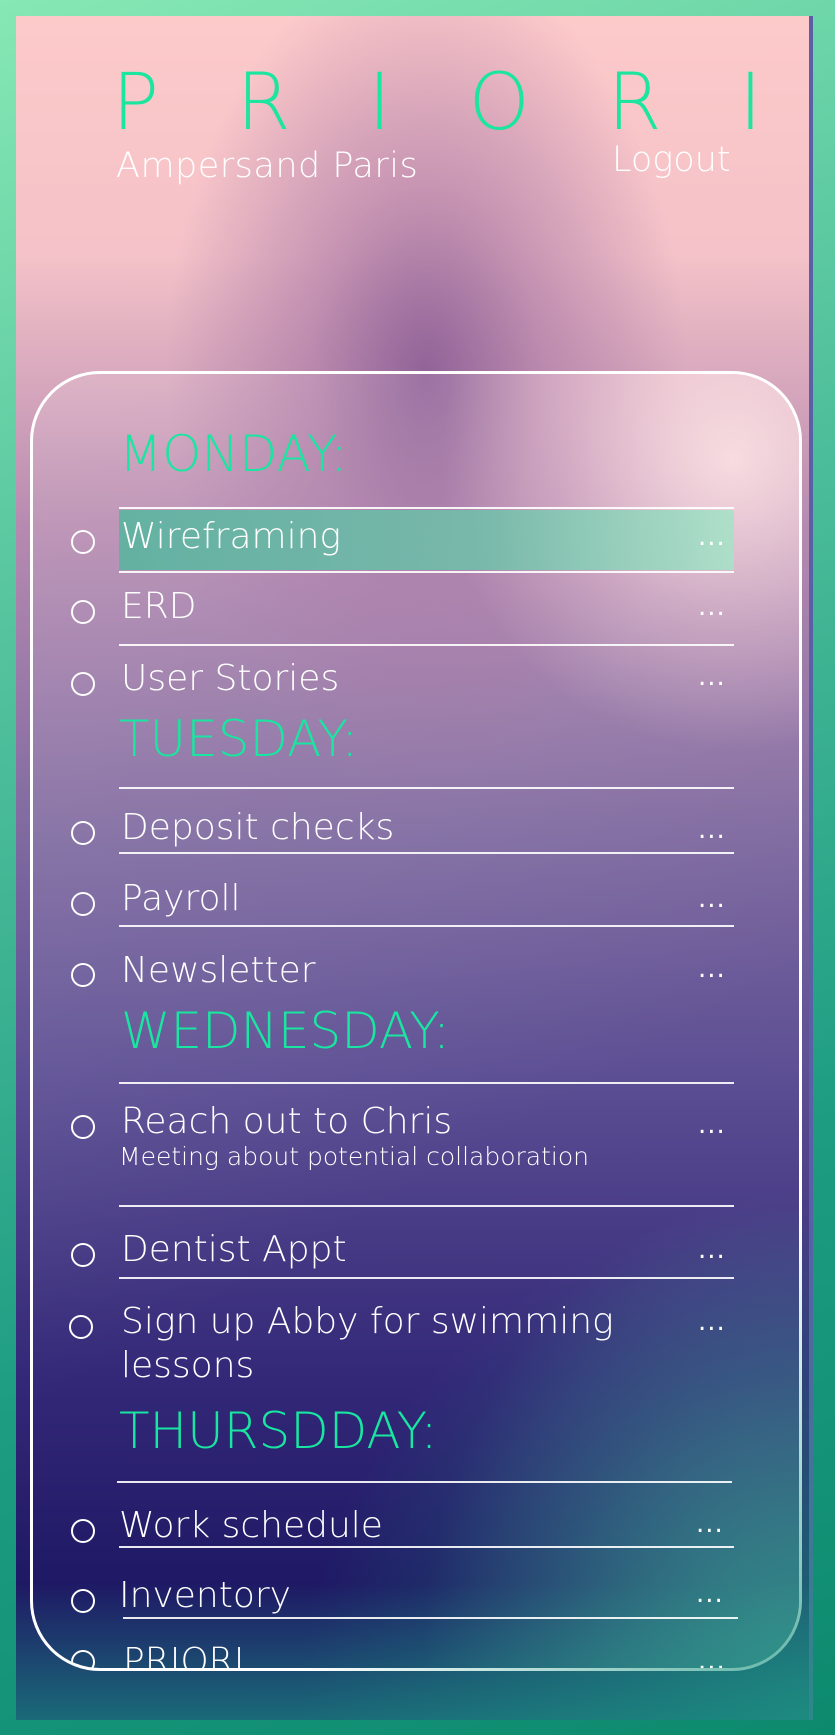 Image resolution: width=835 pixels, height=1735 pixels. What do you see at coordinates (437, 103) in the screenshot?
I see `brand-logo: P R I O R I` at bounding box center [437, 103].